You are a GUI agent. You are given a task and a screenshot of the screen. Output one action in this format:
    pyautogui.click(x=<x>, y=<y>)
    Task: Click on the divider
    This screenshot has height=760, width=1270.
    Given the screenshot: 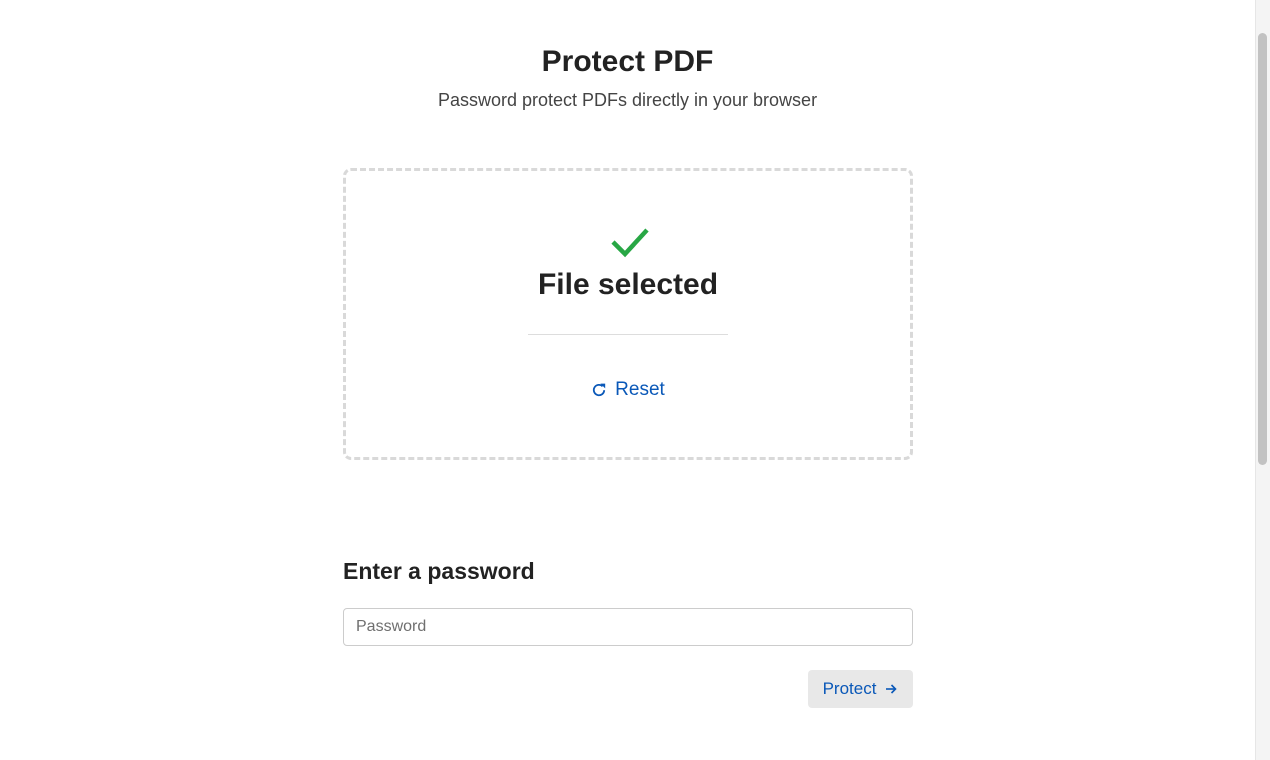 What is the action you would take?
    pyautogui.click(x=628, y=334)
    